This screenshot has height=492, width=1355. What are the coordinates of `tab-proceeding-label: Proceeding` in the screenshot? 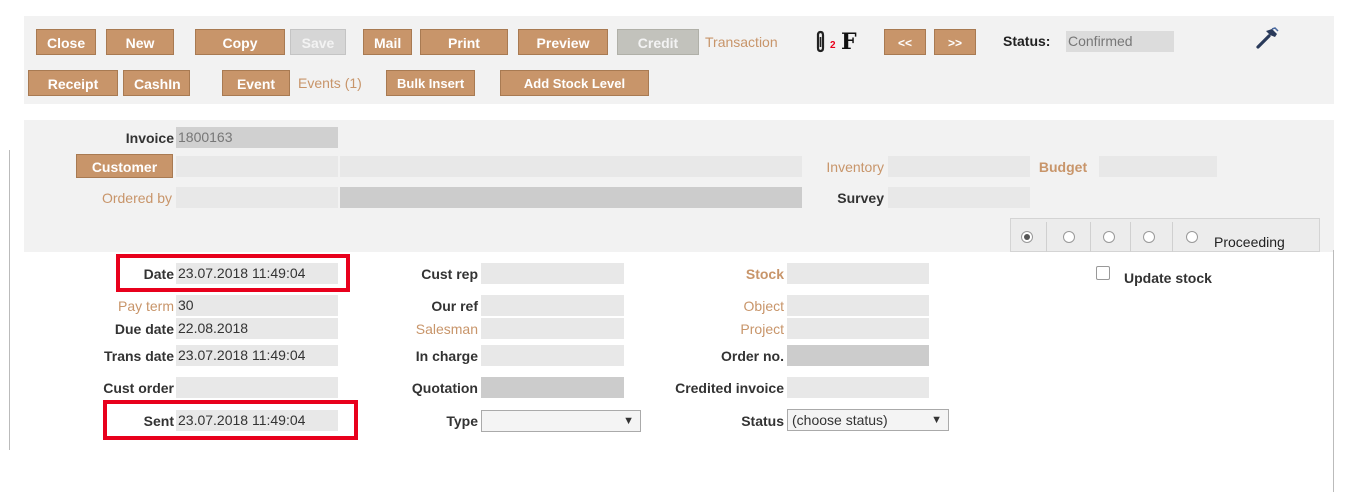 It's located at (1249, 242).